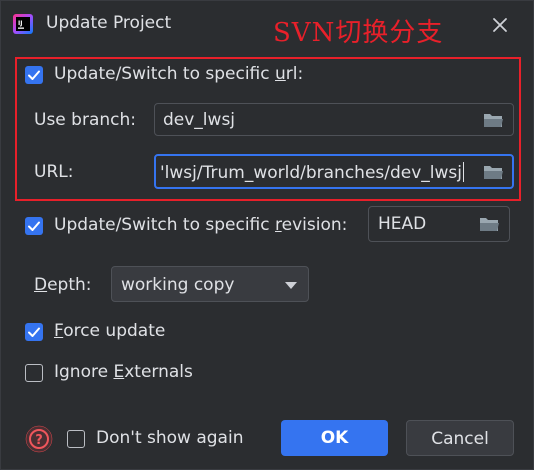  What do you see at coordinates (314, 225) in the screenshot?
I see `switch-revision-label-rest: evision:` at bounding box center [314, 225].